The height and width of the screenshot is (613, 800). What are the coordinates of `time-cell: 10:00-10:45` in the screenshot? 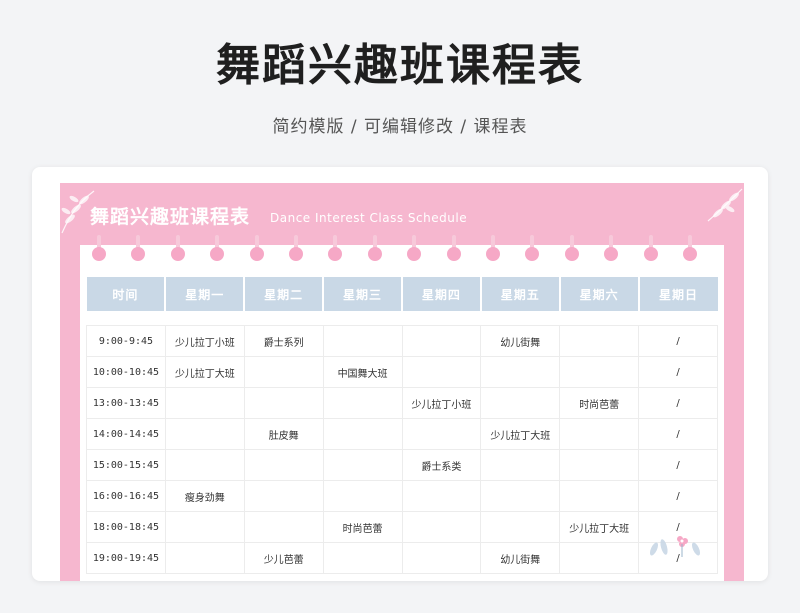 It's located at (126, 372).